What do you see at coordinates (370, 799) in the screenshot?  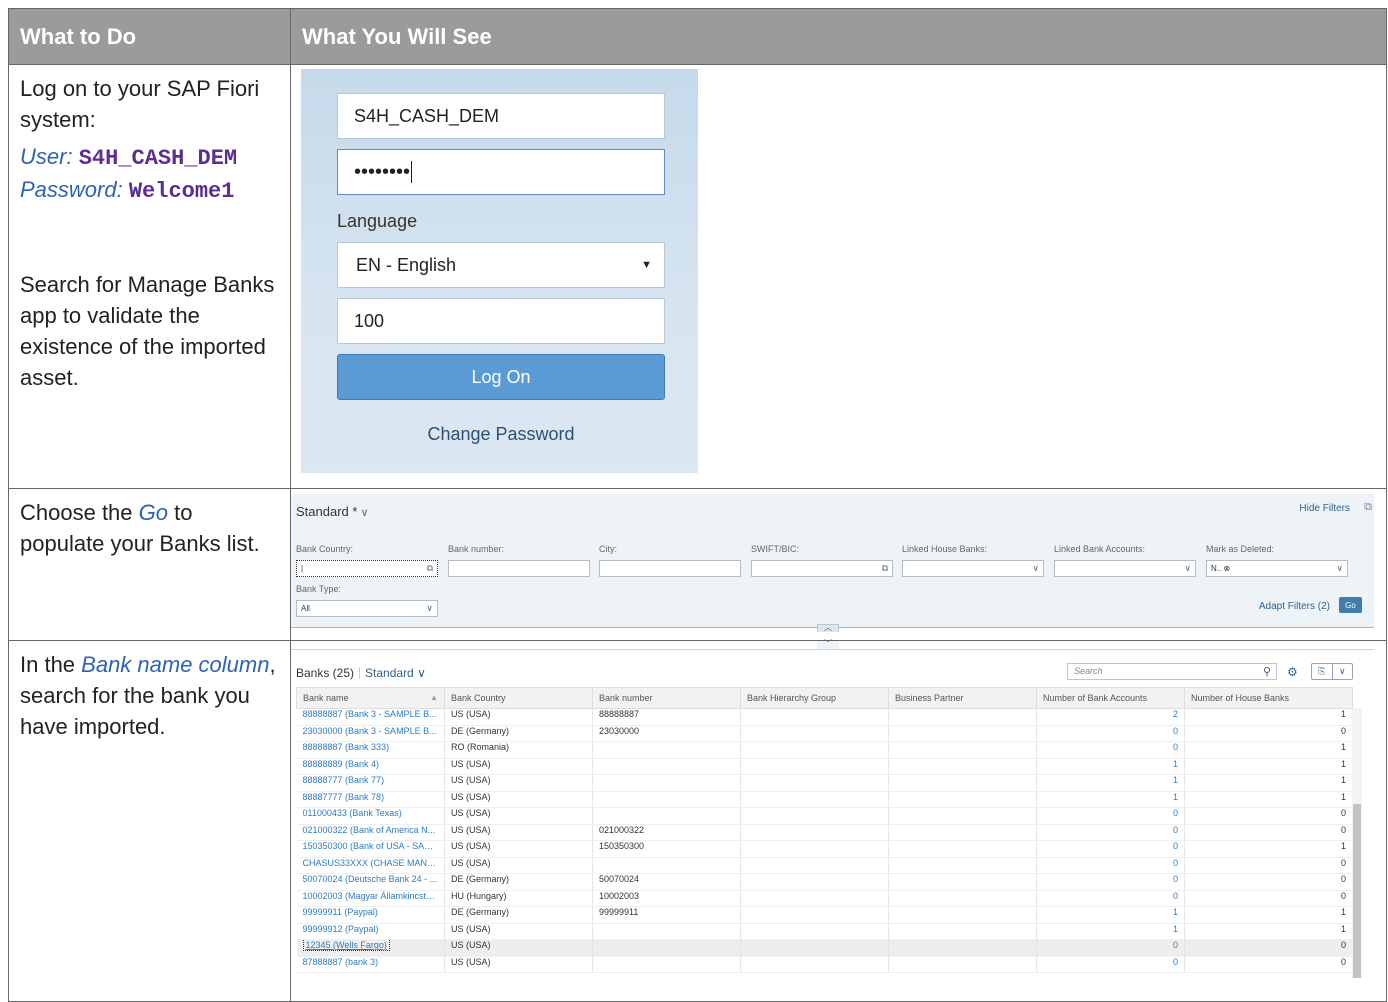 I see `cell-bank-name: 88887777 (Bank 78)` at bounding box center [370, 799].